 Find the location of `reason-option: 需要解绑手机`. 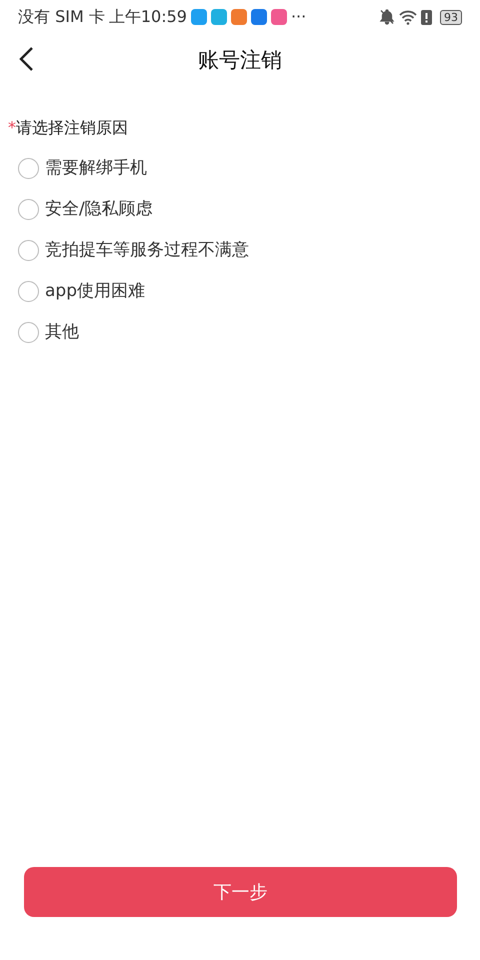

reason-option: 需要解绑手机 is located at coordinates (240, 168).